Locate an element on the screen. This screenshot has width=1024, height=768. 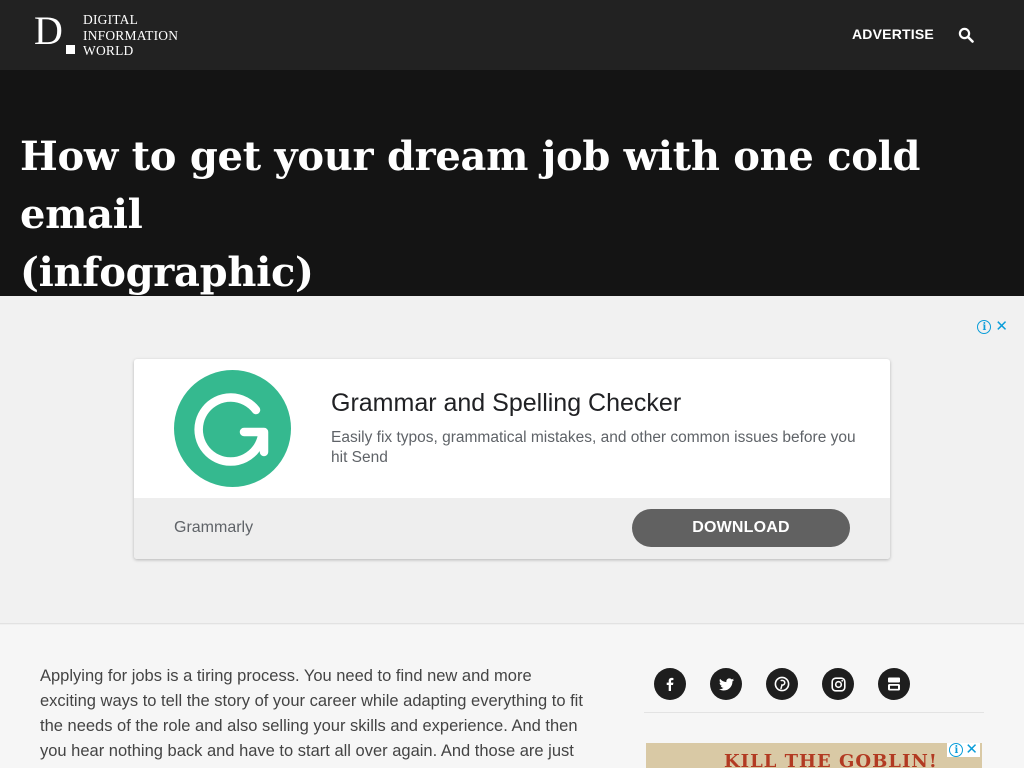
social-links is located at coordinates (782, 684).